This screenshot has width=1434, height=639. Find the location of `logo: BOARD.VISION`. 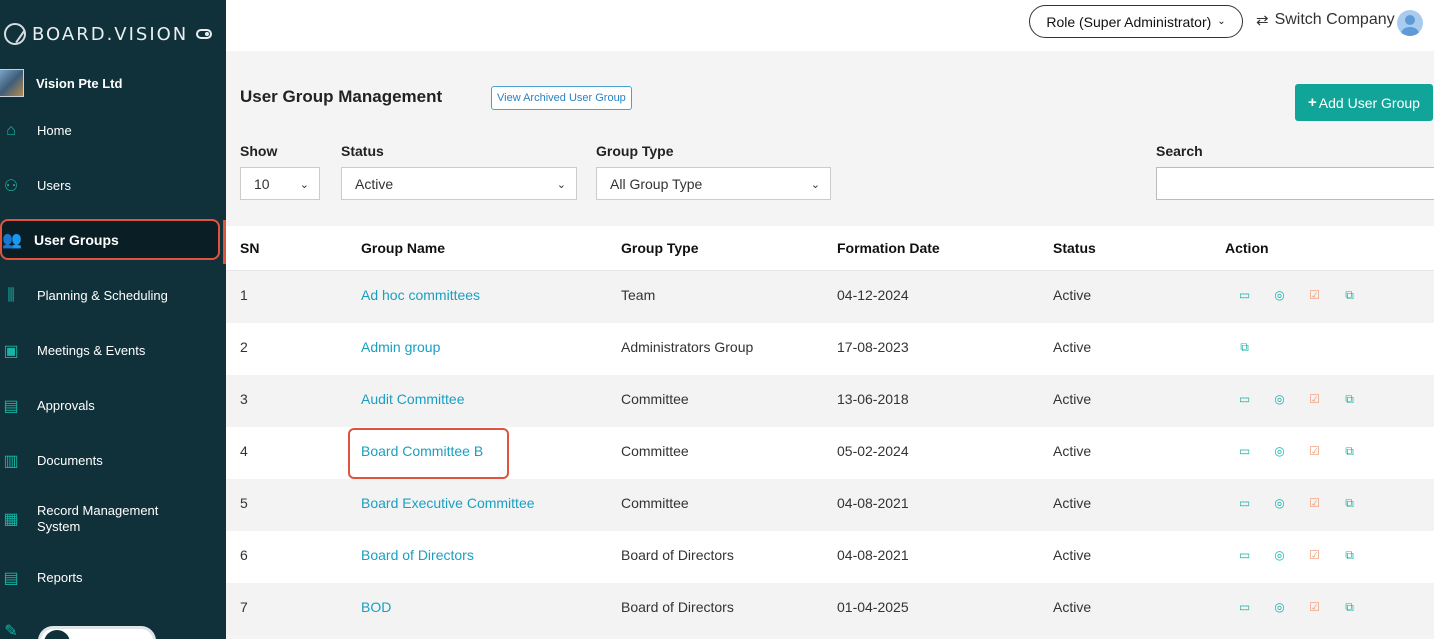

logo: BOARD.VISION is located at coordinates (113, 34).